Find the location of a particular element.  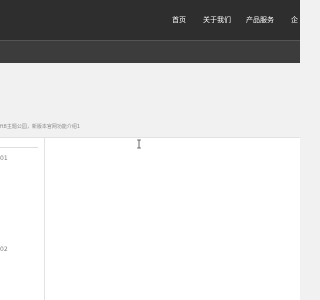

nav-item-home: 首页 is located at coordinates (179, 20).